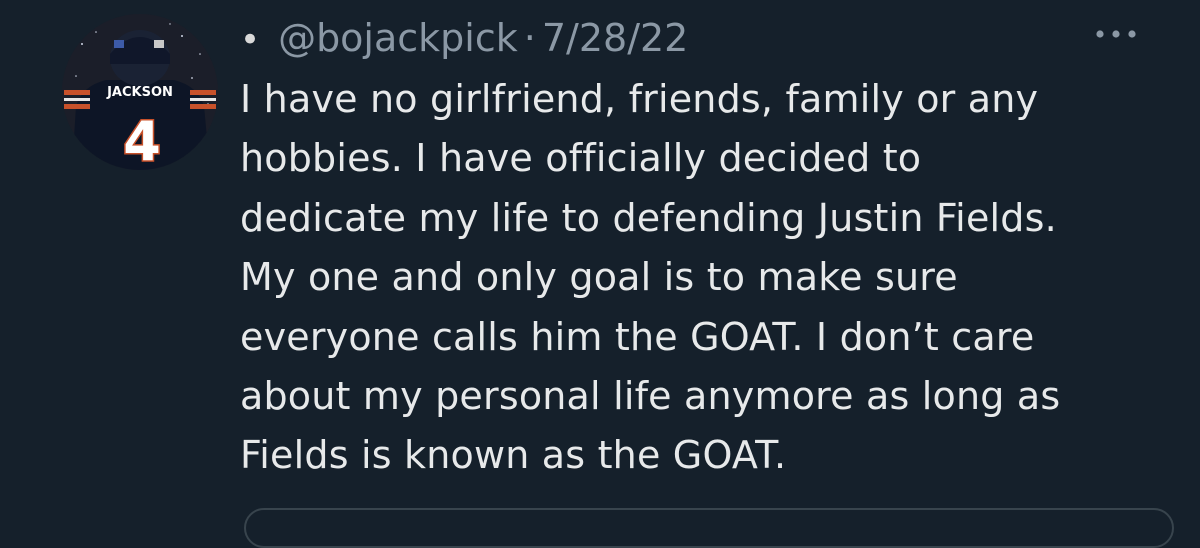  I want to click on avatar-image: JACKSON 4, so click(140, 92).